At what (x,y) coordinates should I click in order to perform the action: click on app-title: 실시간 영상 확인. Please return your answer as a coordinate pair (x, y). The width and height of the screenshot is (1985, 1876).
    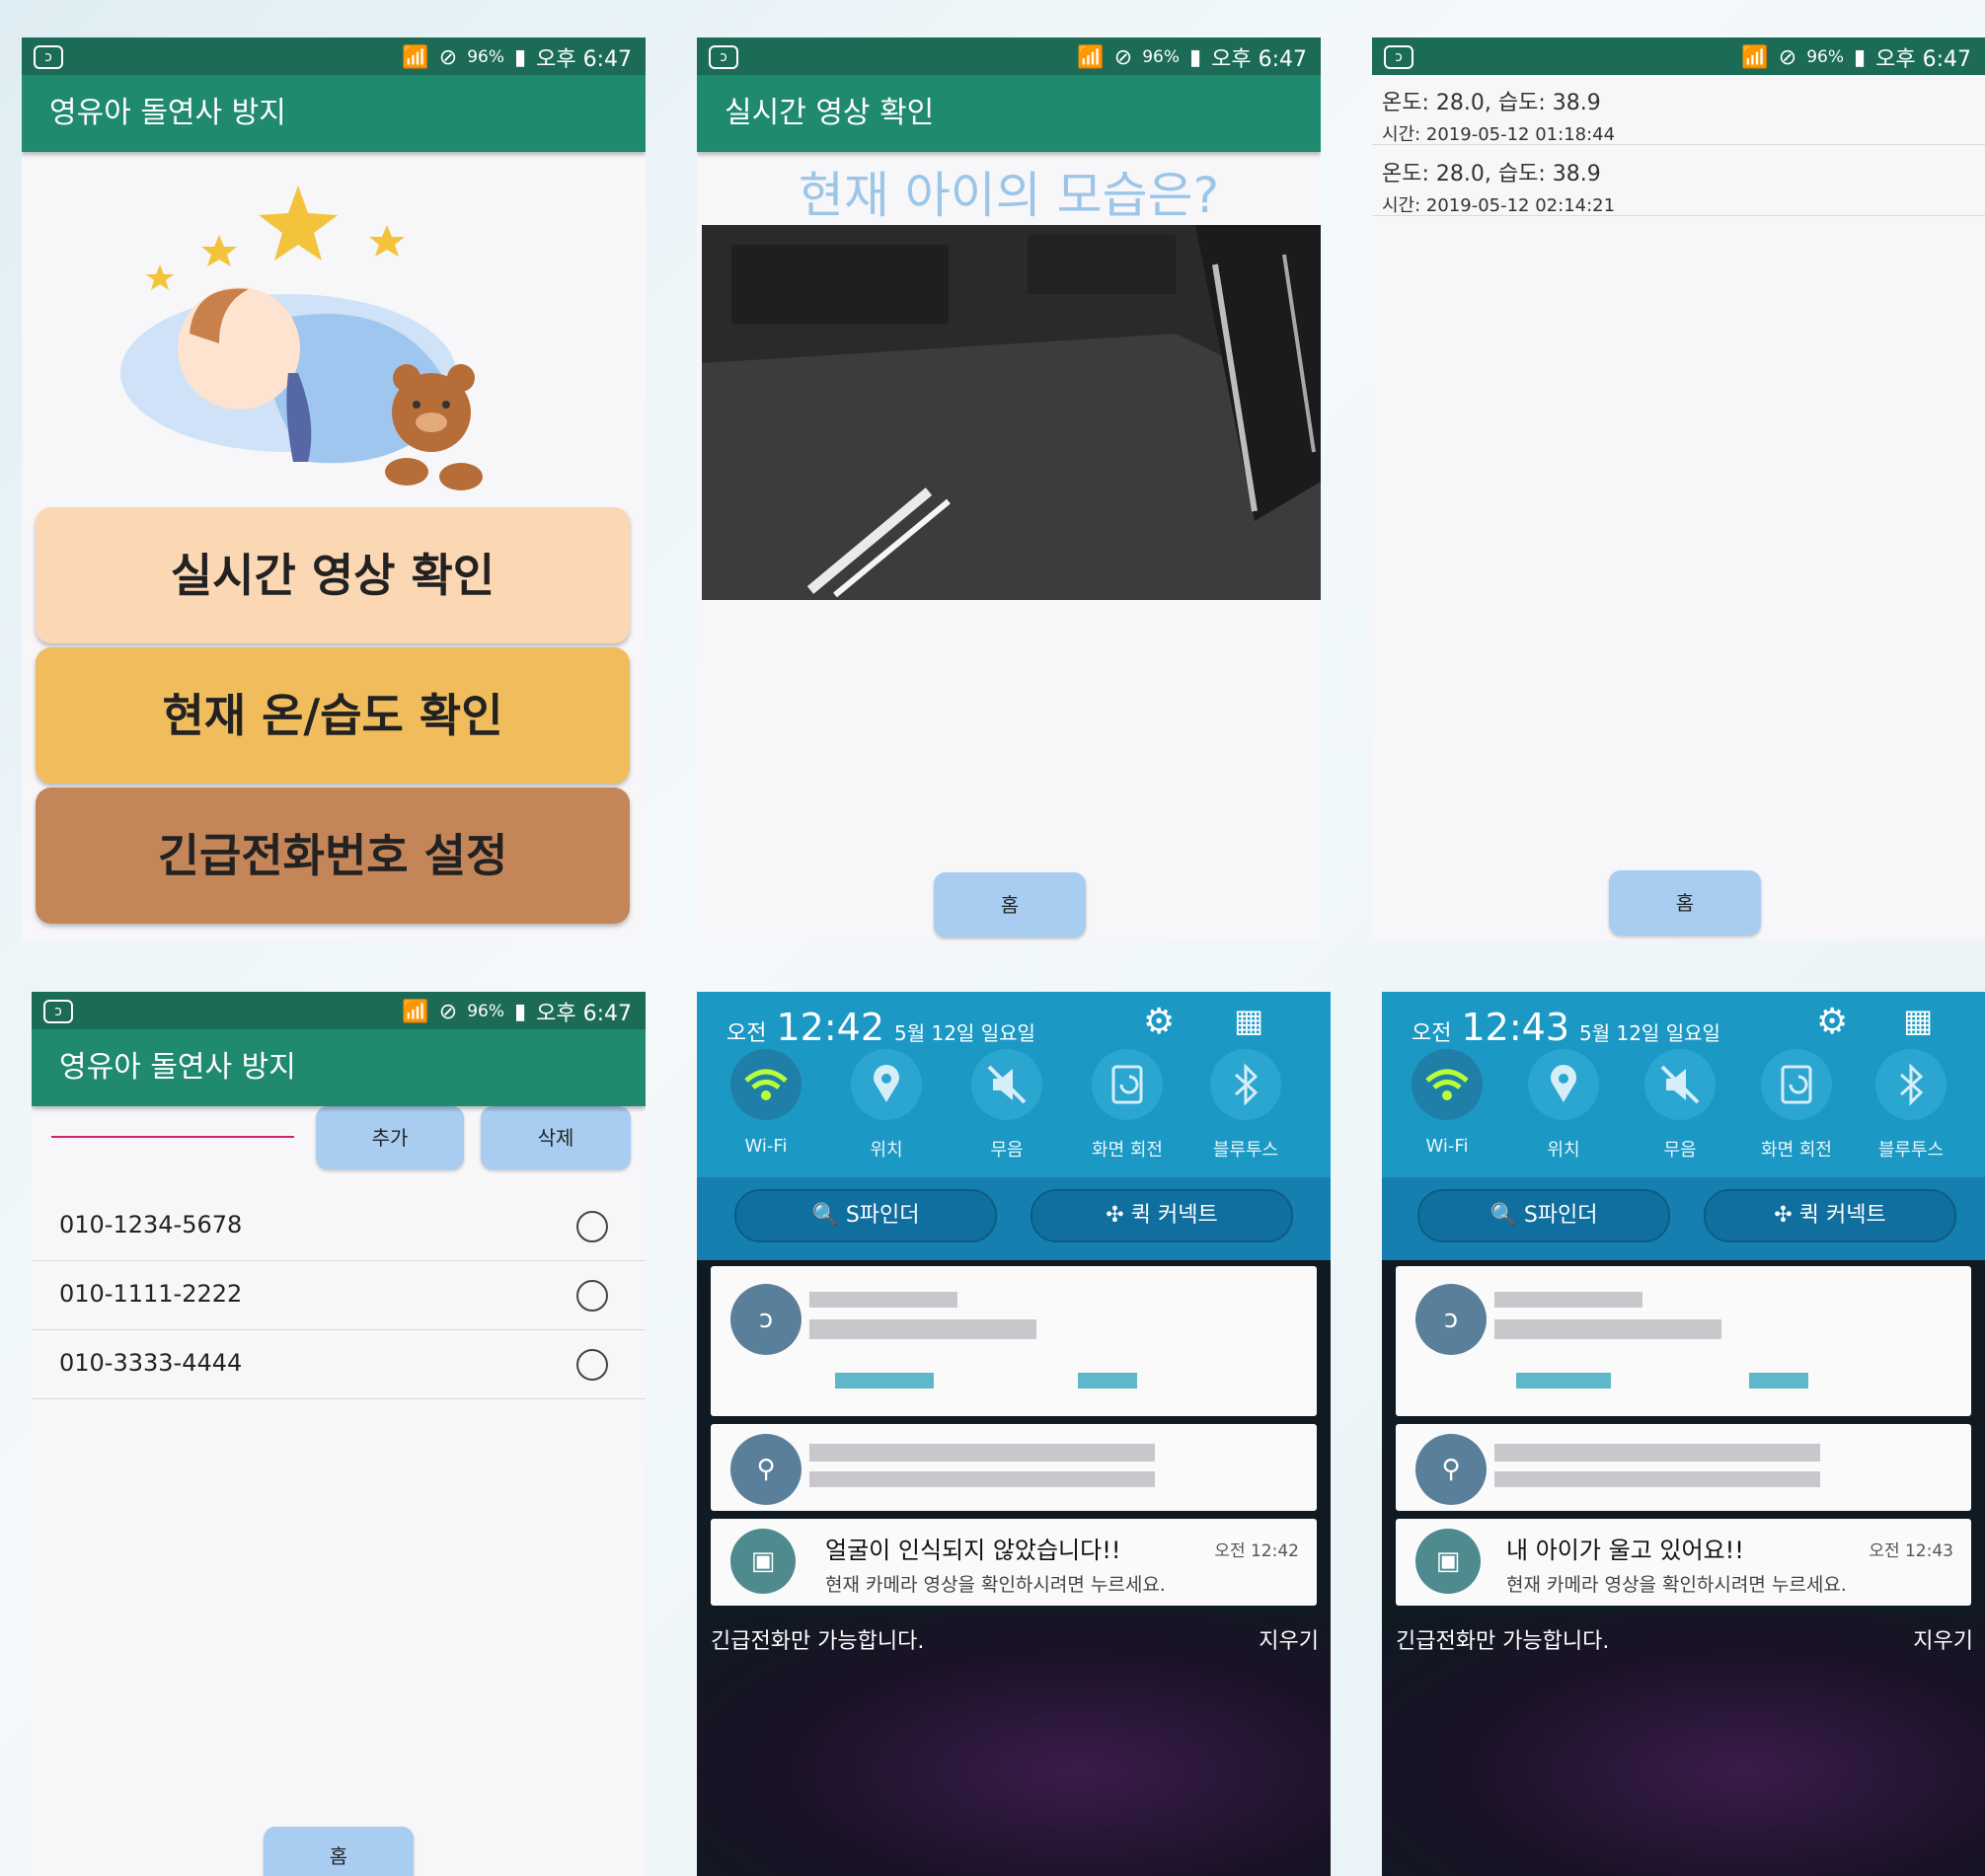
    Looking at the image, I should click on (1009, 113).